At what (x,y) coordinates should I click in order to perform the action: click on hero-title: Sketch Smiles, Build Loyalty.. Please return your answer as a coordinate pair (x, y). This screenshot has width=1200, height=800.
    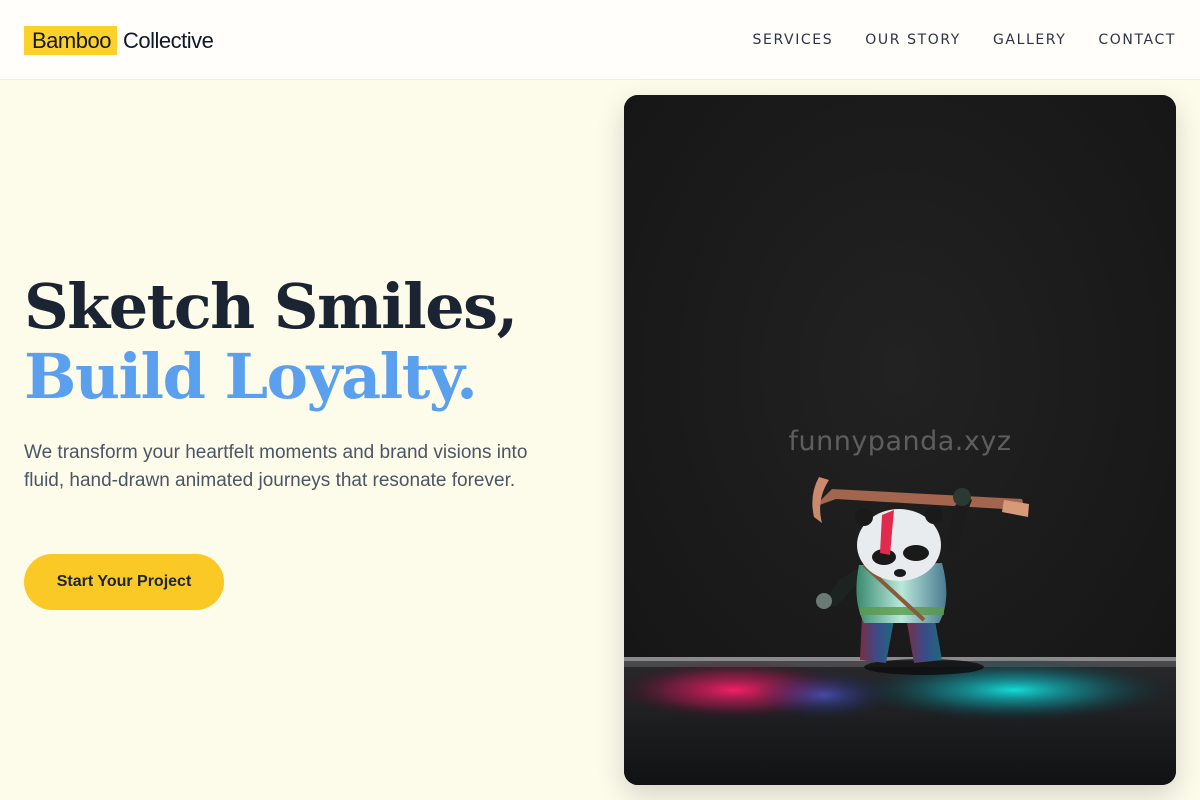
    Looking at the image, I should click on (314, 342).